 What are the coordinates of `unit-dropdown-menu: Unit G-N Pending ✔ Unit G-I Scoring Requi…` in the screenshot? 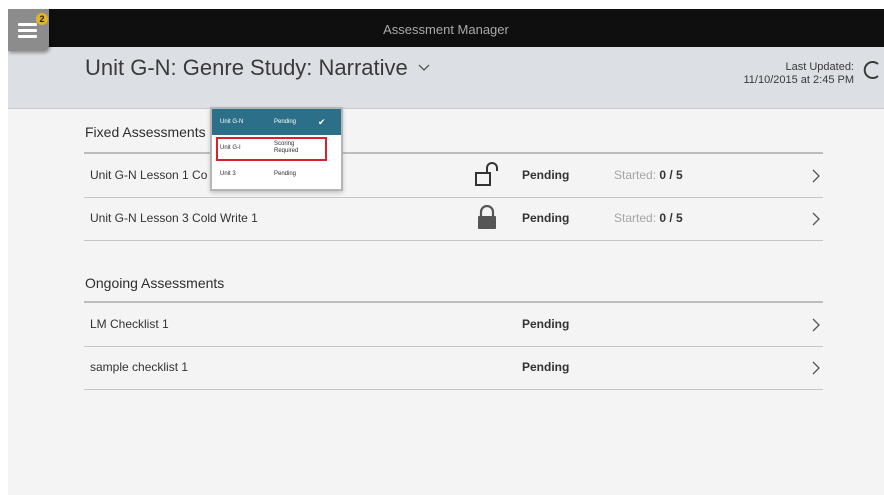 It's located at (276, 149).